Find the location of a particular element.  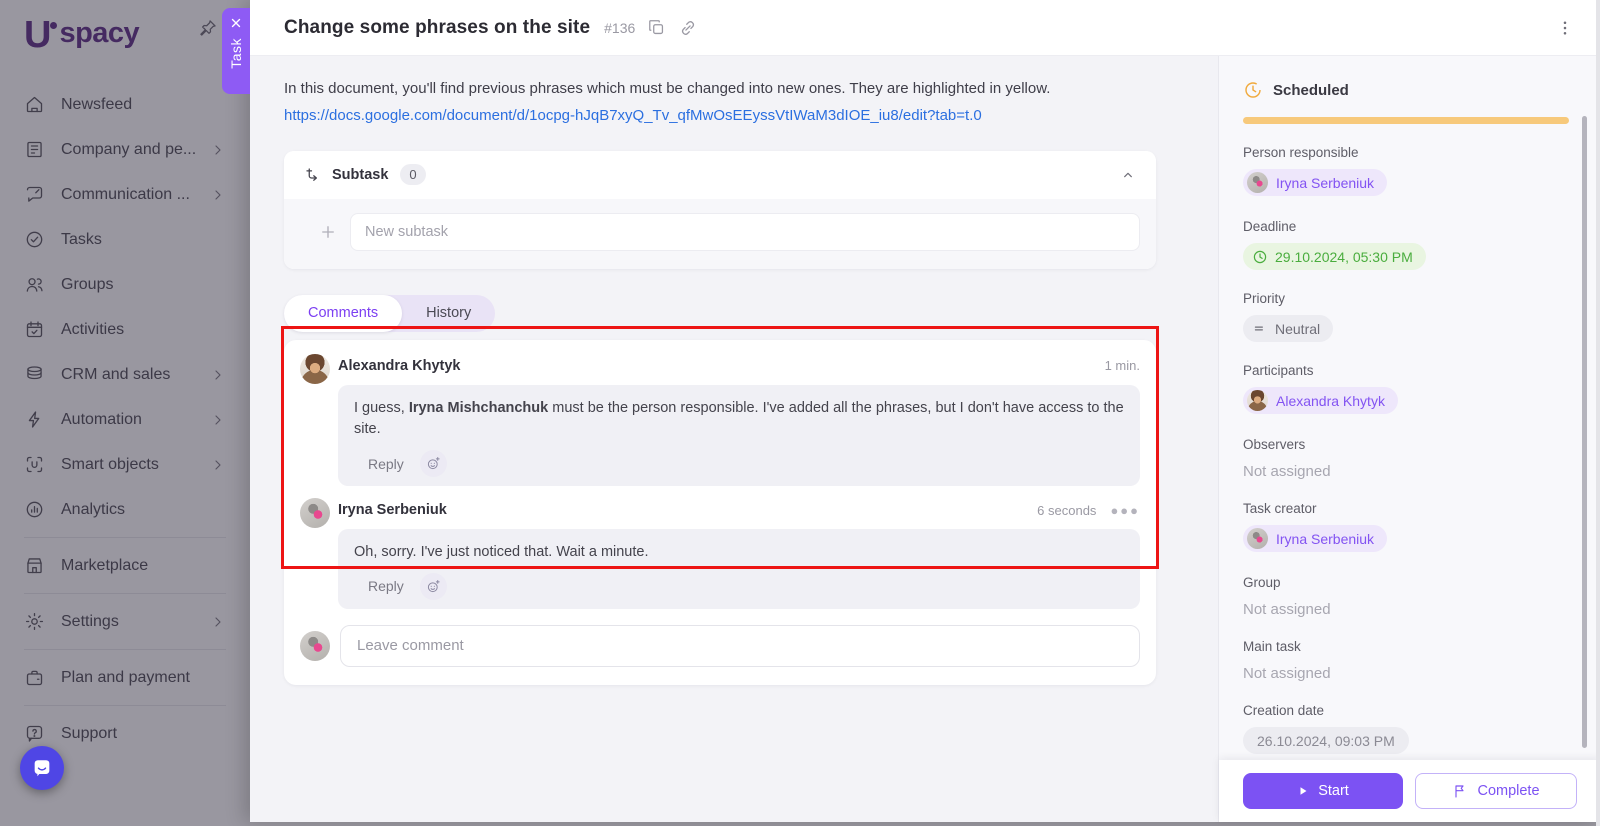

deadline-value: 29.10.2024, 05:30 PM is located at coordinates (1344, 256).